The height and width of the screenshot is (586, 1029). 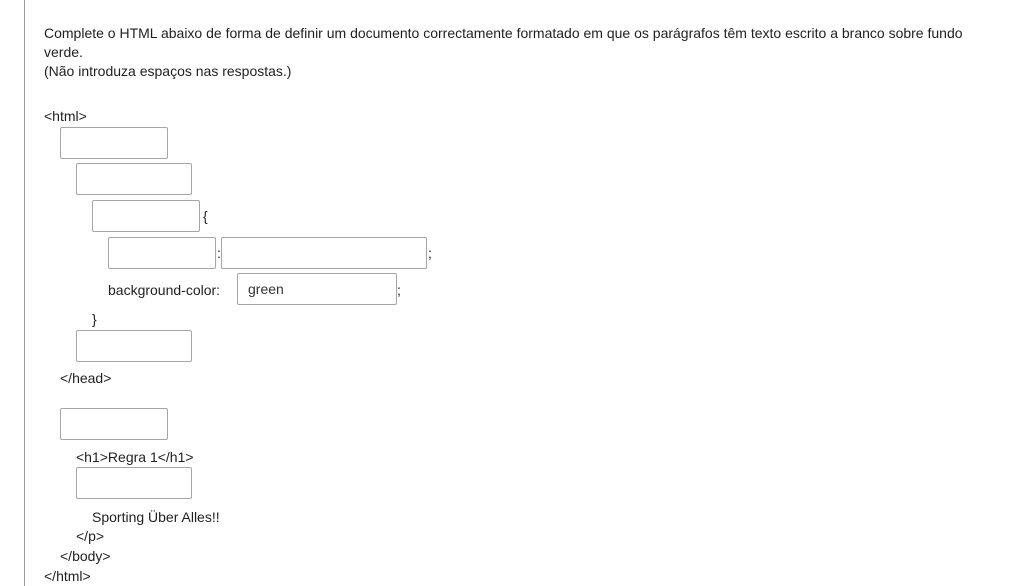 I want to click on semicolon-2: ;, so click(x=399, y=290).